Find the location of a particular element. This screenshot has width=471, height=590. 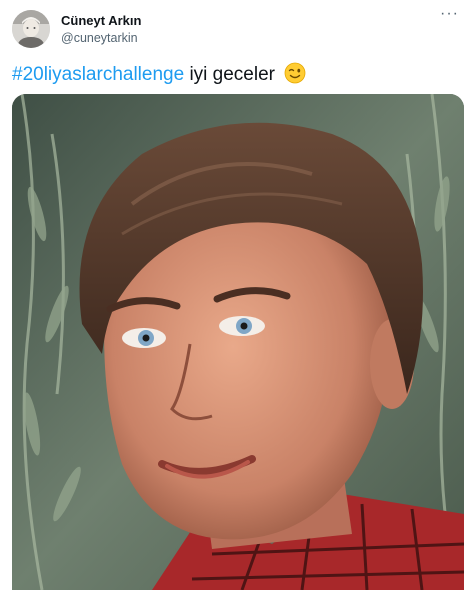

author-handle: @cuneytarkin is located at coordinates (99, 38).